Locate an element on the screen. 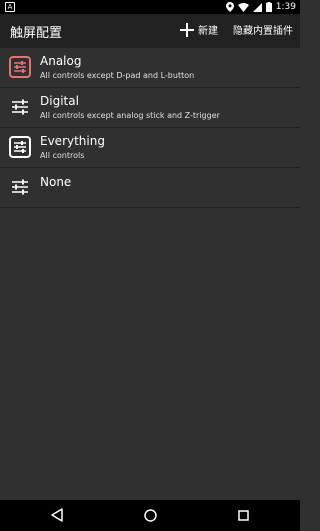 The image size is (320, 531). home-icon is located at coordinates (150, 515).